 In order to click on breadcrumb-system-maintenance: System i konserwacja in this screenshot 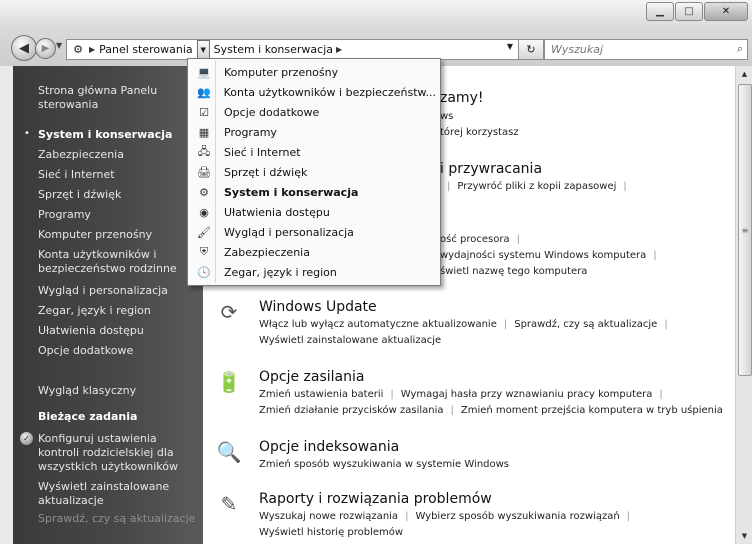, I will do `click(273, 49)`.